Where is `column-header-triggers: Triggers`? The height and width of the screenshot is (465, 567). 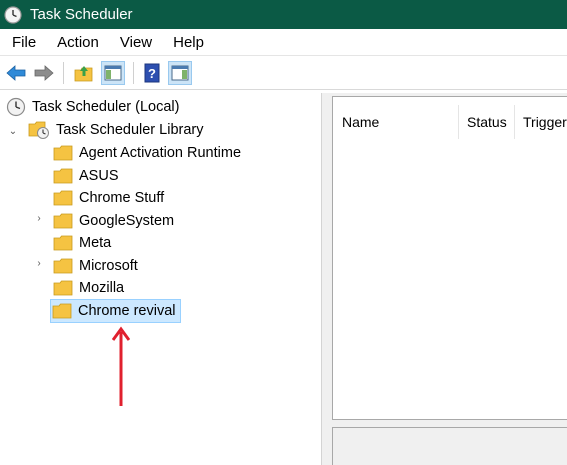 column-header-triggers: Triggers is located at coordinates (545, 122).